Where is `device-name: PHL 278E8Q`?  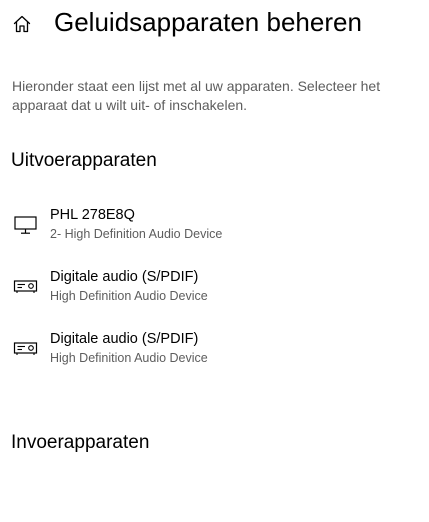
device-name: PHL 278E8Q is located at coordinates (92, 215).